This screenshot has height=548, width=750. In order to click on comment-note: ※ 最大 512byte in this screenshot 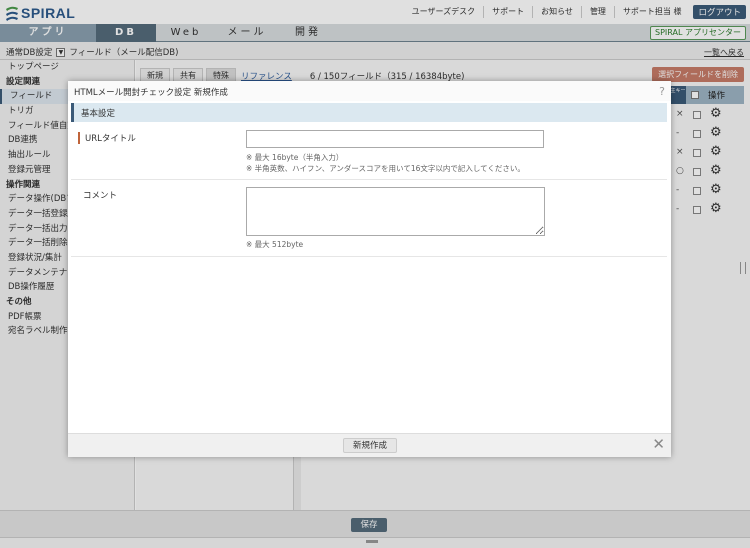, I will do `click(275, 244)`.